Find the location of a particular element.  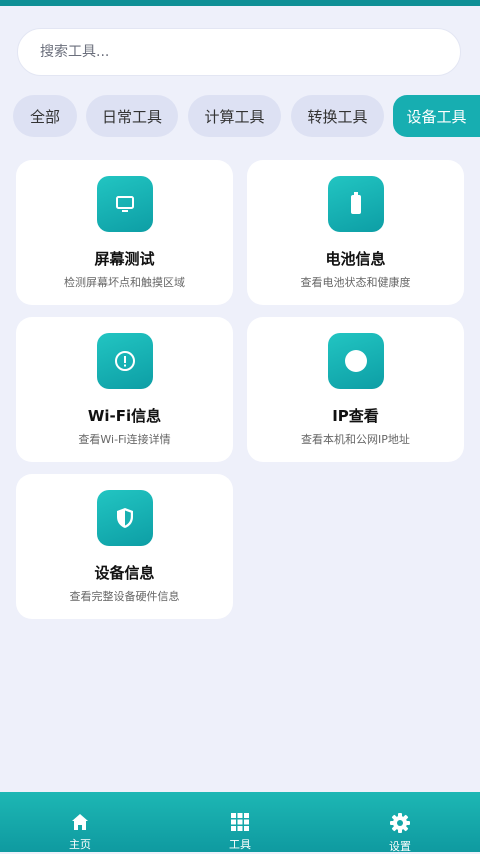

tool-card-wifi-info: Wi-Fi信息 查看Wi-Fi连接详情 is located at coordinates (124, 389).